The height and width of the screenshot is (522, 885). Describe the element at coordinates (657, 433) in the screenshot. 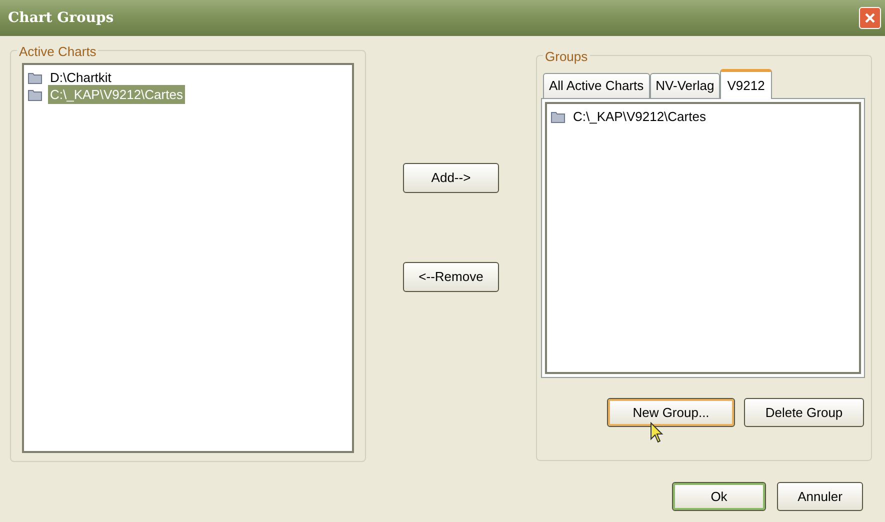

I see `cursor-icon` at that location.